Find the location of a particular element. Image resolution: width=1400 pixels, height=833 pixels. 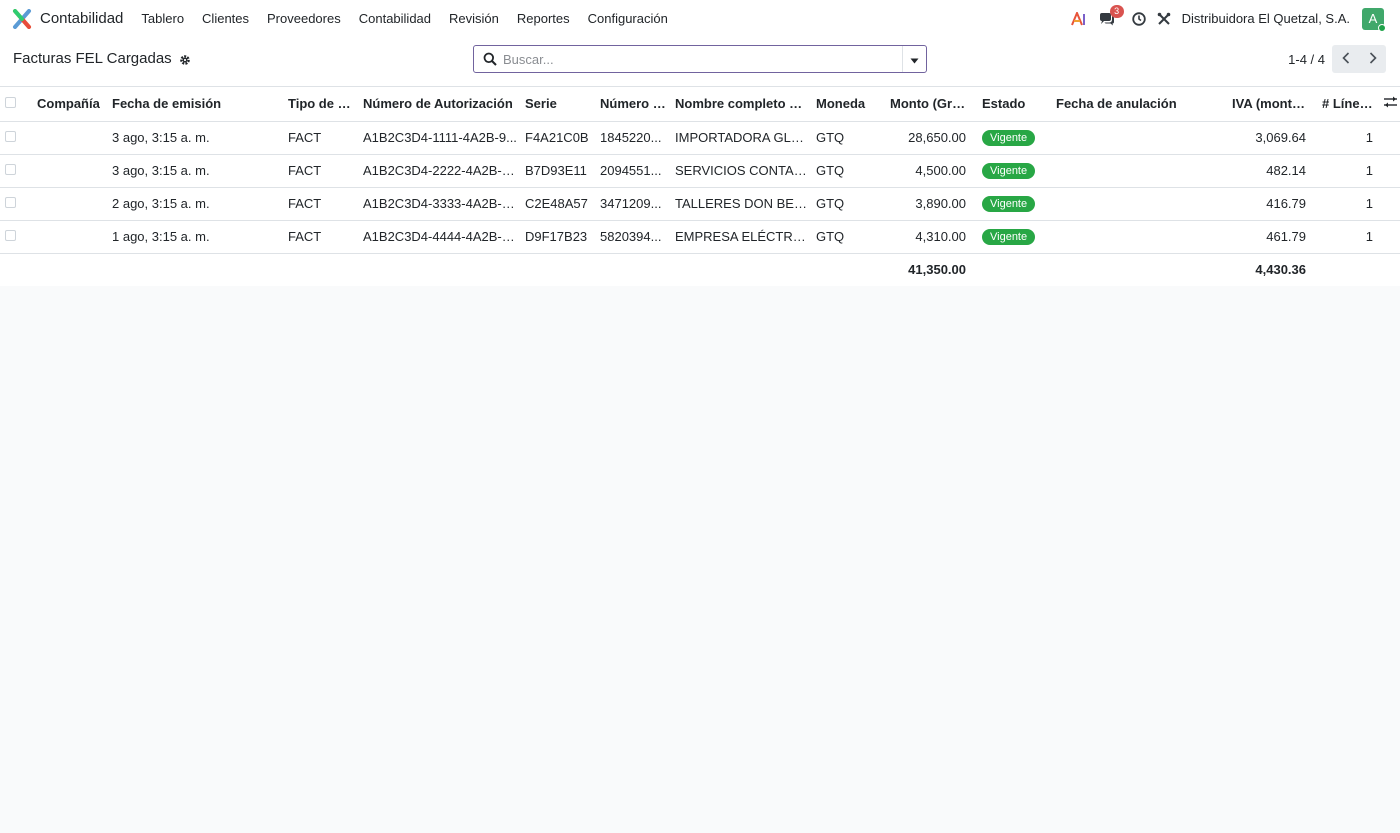

cell-iva: 3,069.64 is located at coordinates (1280, 137).